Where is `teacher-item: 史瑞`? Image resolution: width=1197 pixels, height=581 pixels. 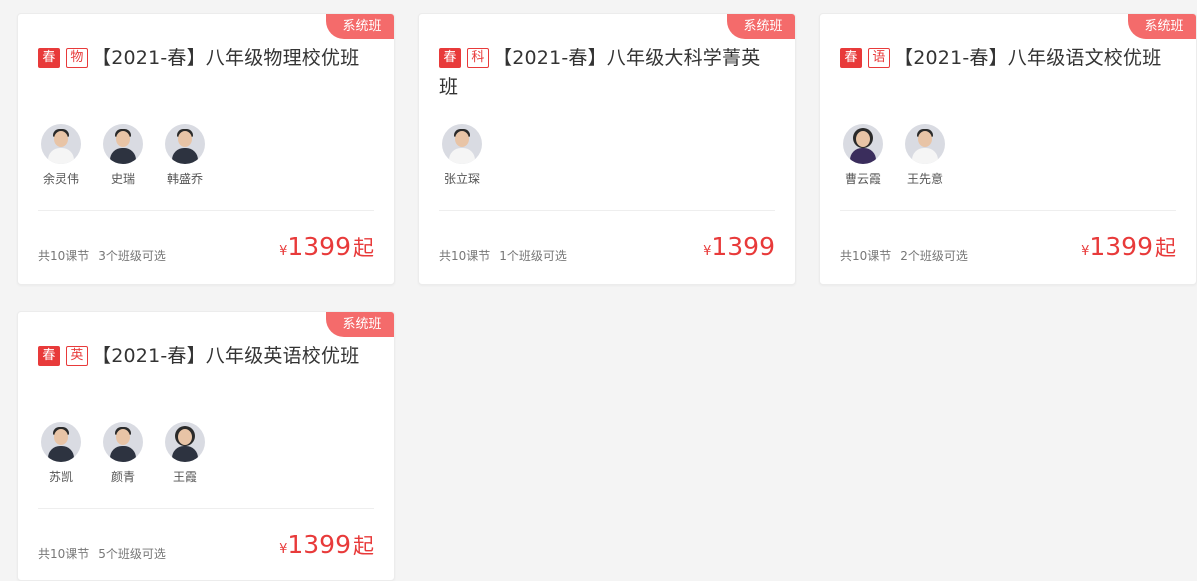 teacher-item: 史瑞 is located at coordinates (123, 155).